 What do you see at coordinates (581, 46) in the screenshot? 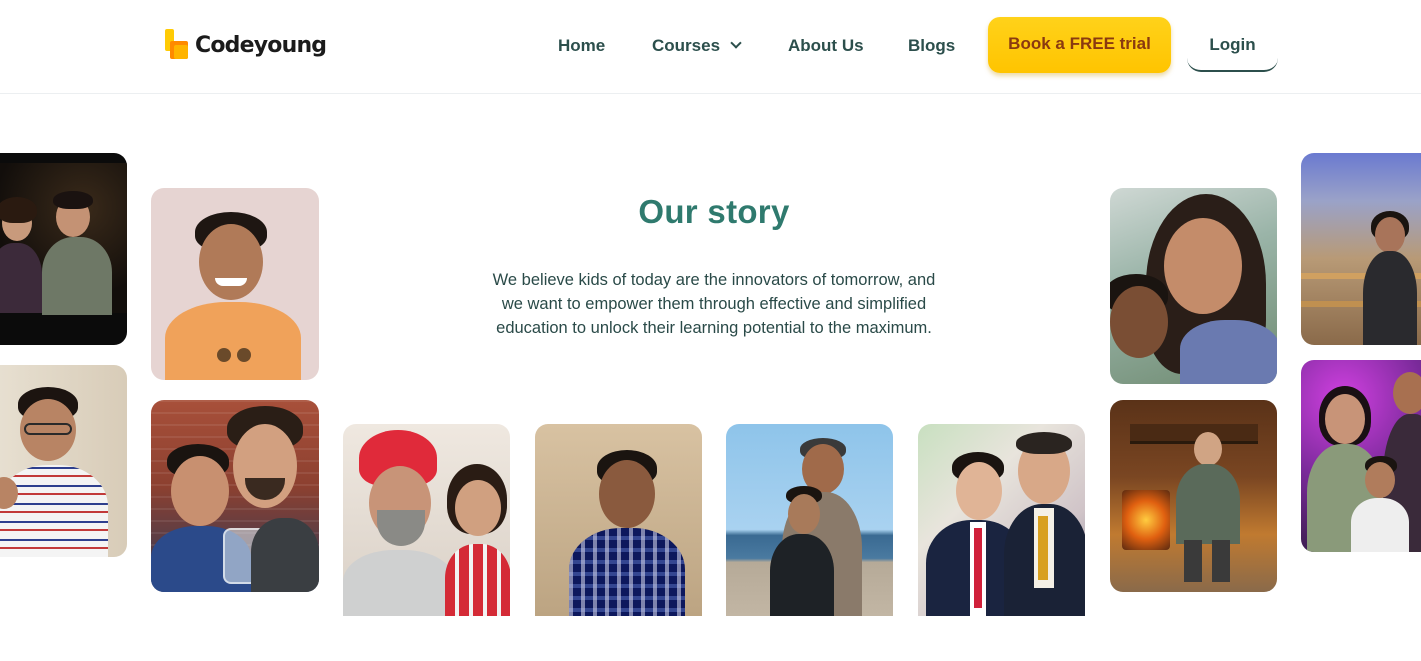
I see `nav-home: Home` at bounding box center [581, 46].